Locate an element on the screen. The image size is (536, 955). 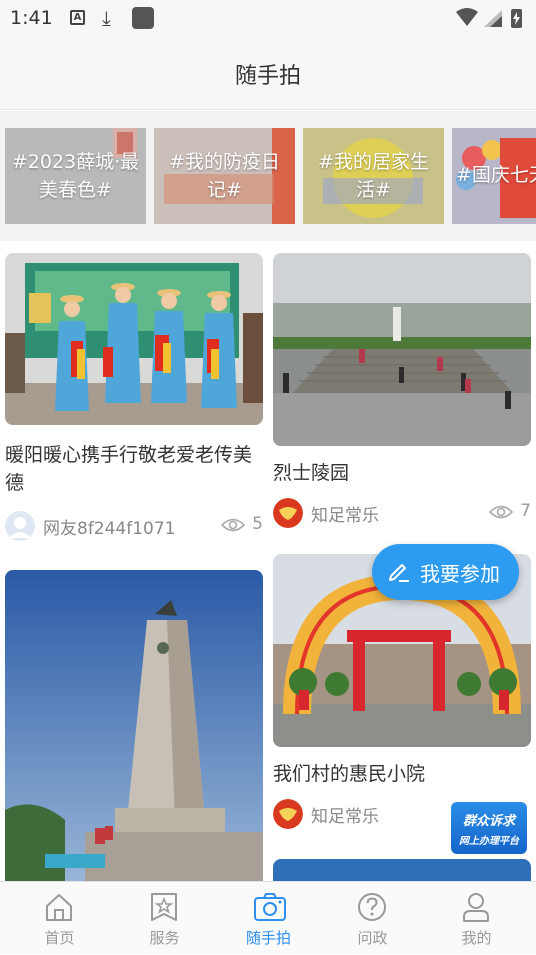
topic-carousel: #2023薛城·最美春色# #我的防疫日记# #我的居家生活# #国庆七天 is located at coordinates (268, 176).